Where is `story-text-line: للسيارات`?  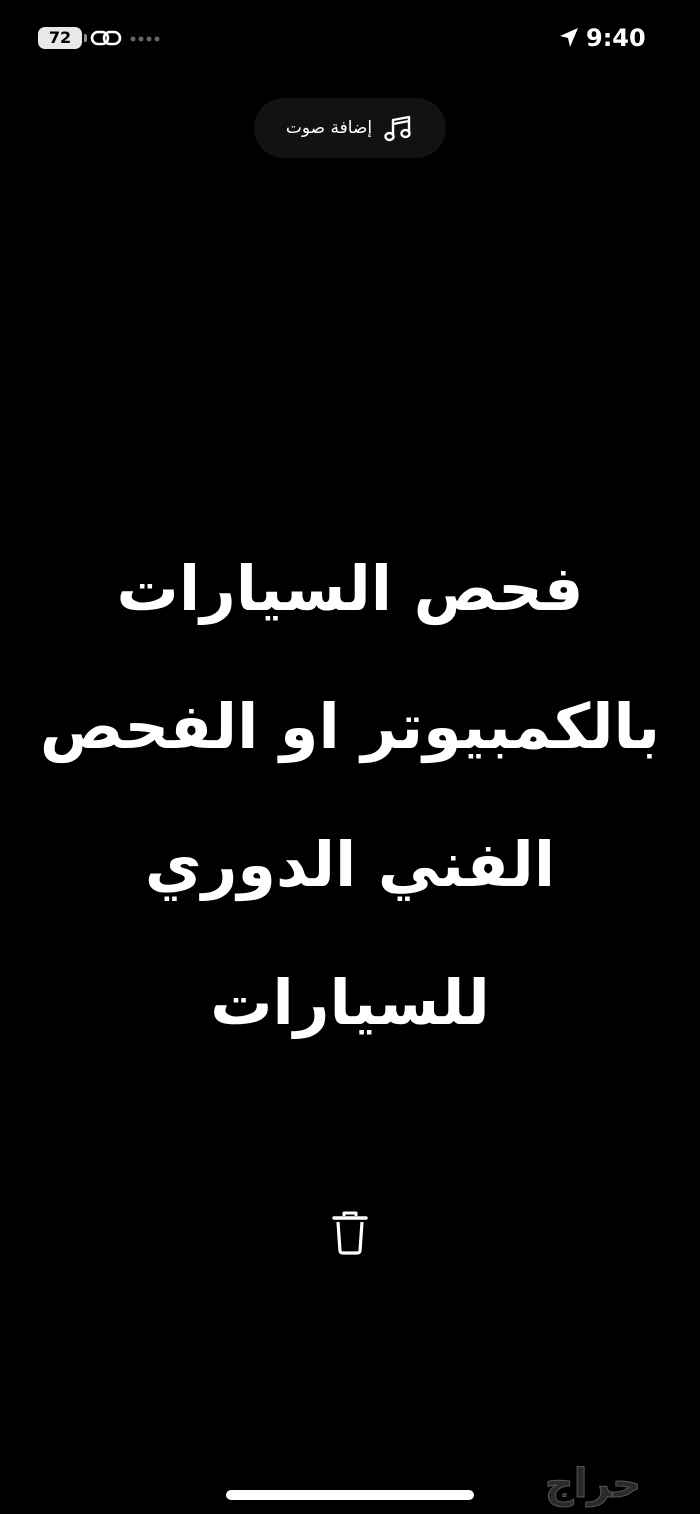 story-text-line: للسيارات is located at coordinates (350, 1002).